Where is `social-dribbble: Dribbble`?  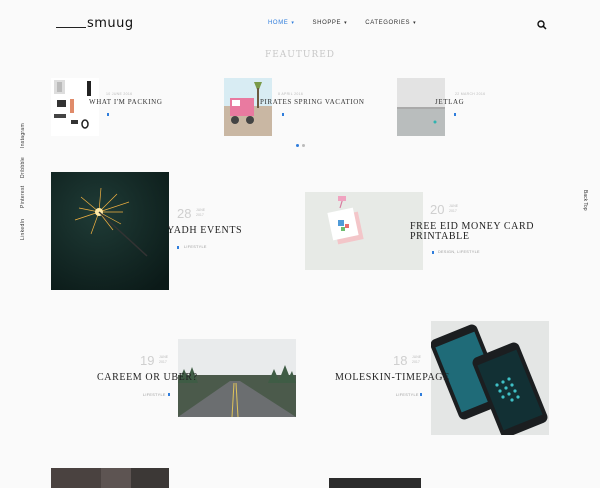 social-dribbble: Dribbble is located at coordinates (23, 167).